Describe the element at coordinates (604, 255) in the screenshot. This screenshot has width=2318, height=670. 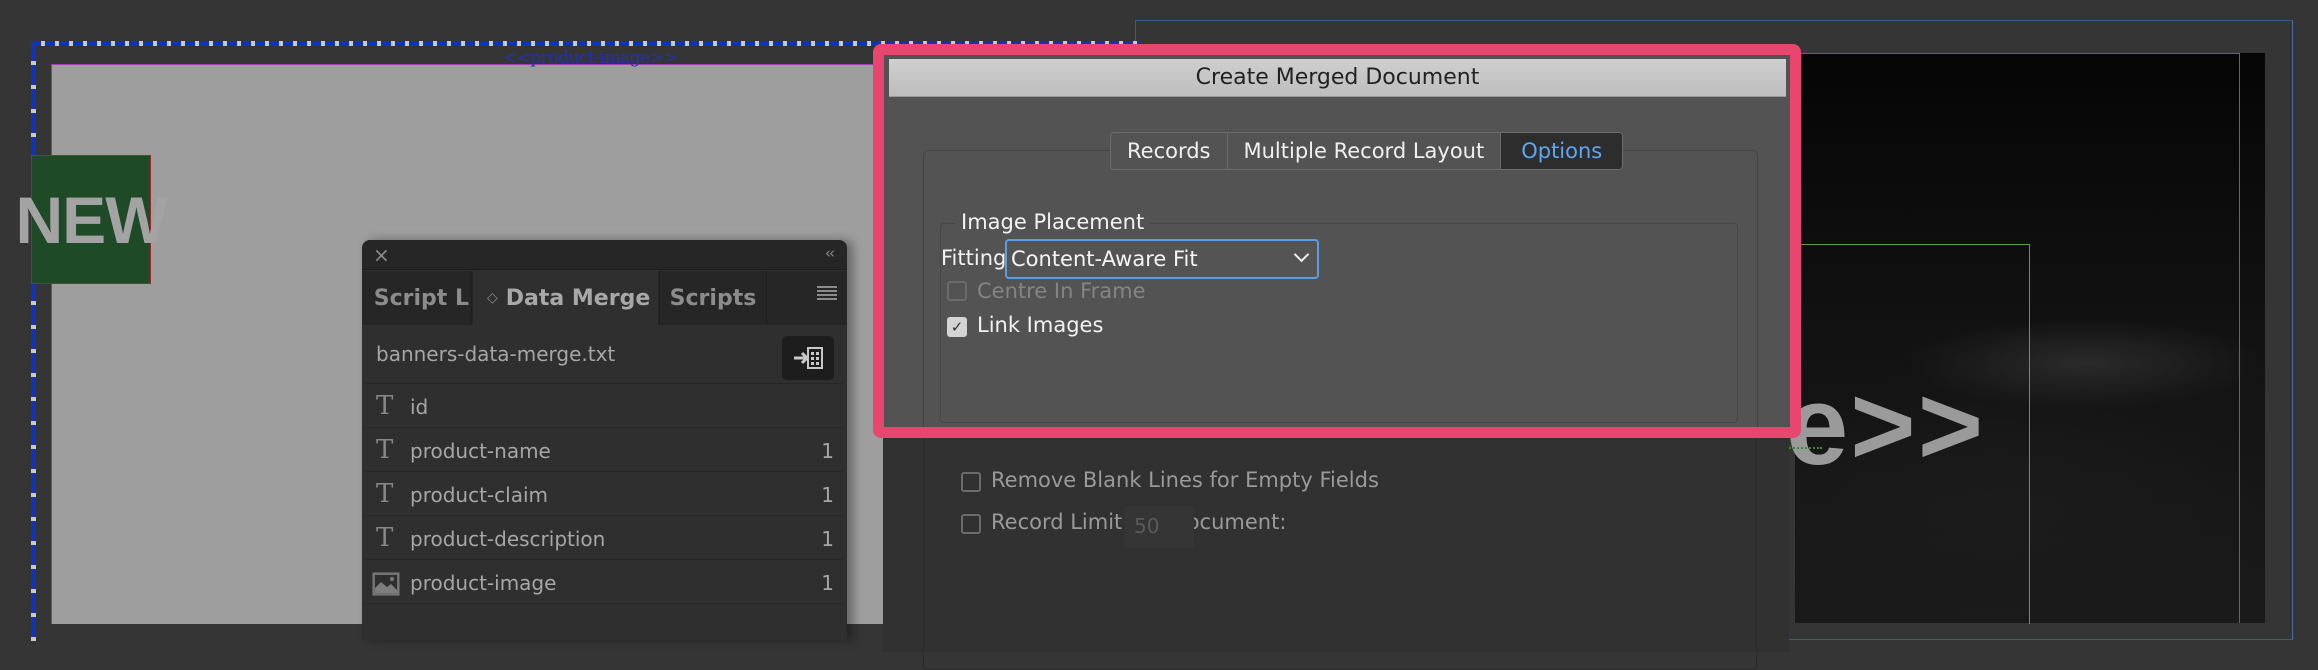
I see `panel-titlebar: × ‹‹` at that location.